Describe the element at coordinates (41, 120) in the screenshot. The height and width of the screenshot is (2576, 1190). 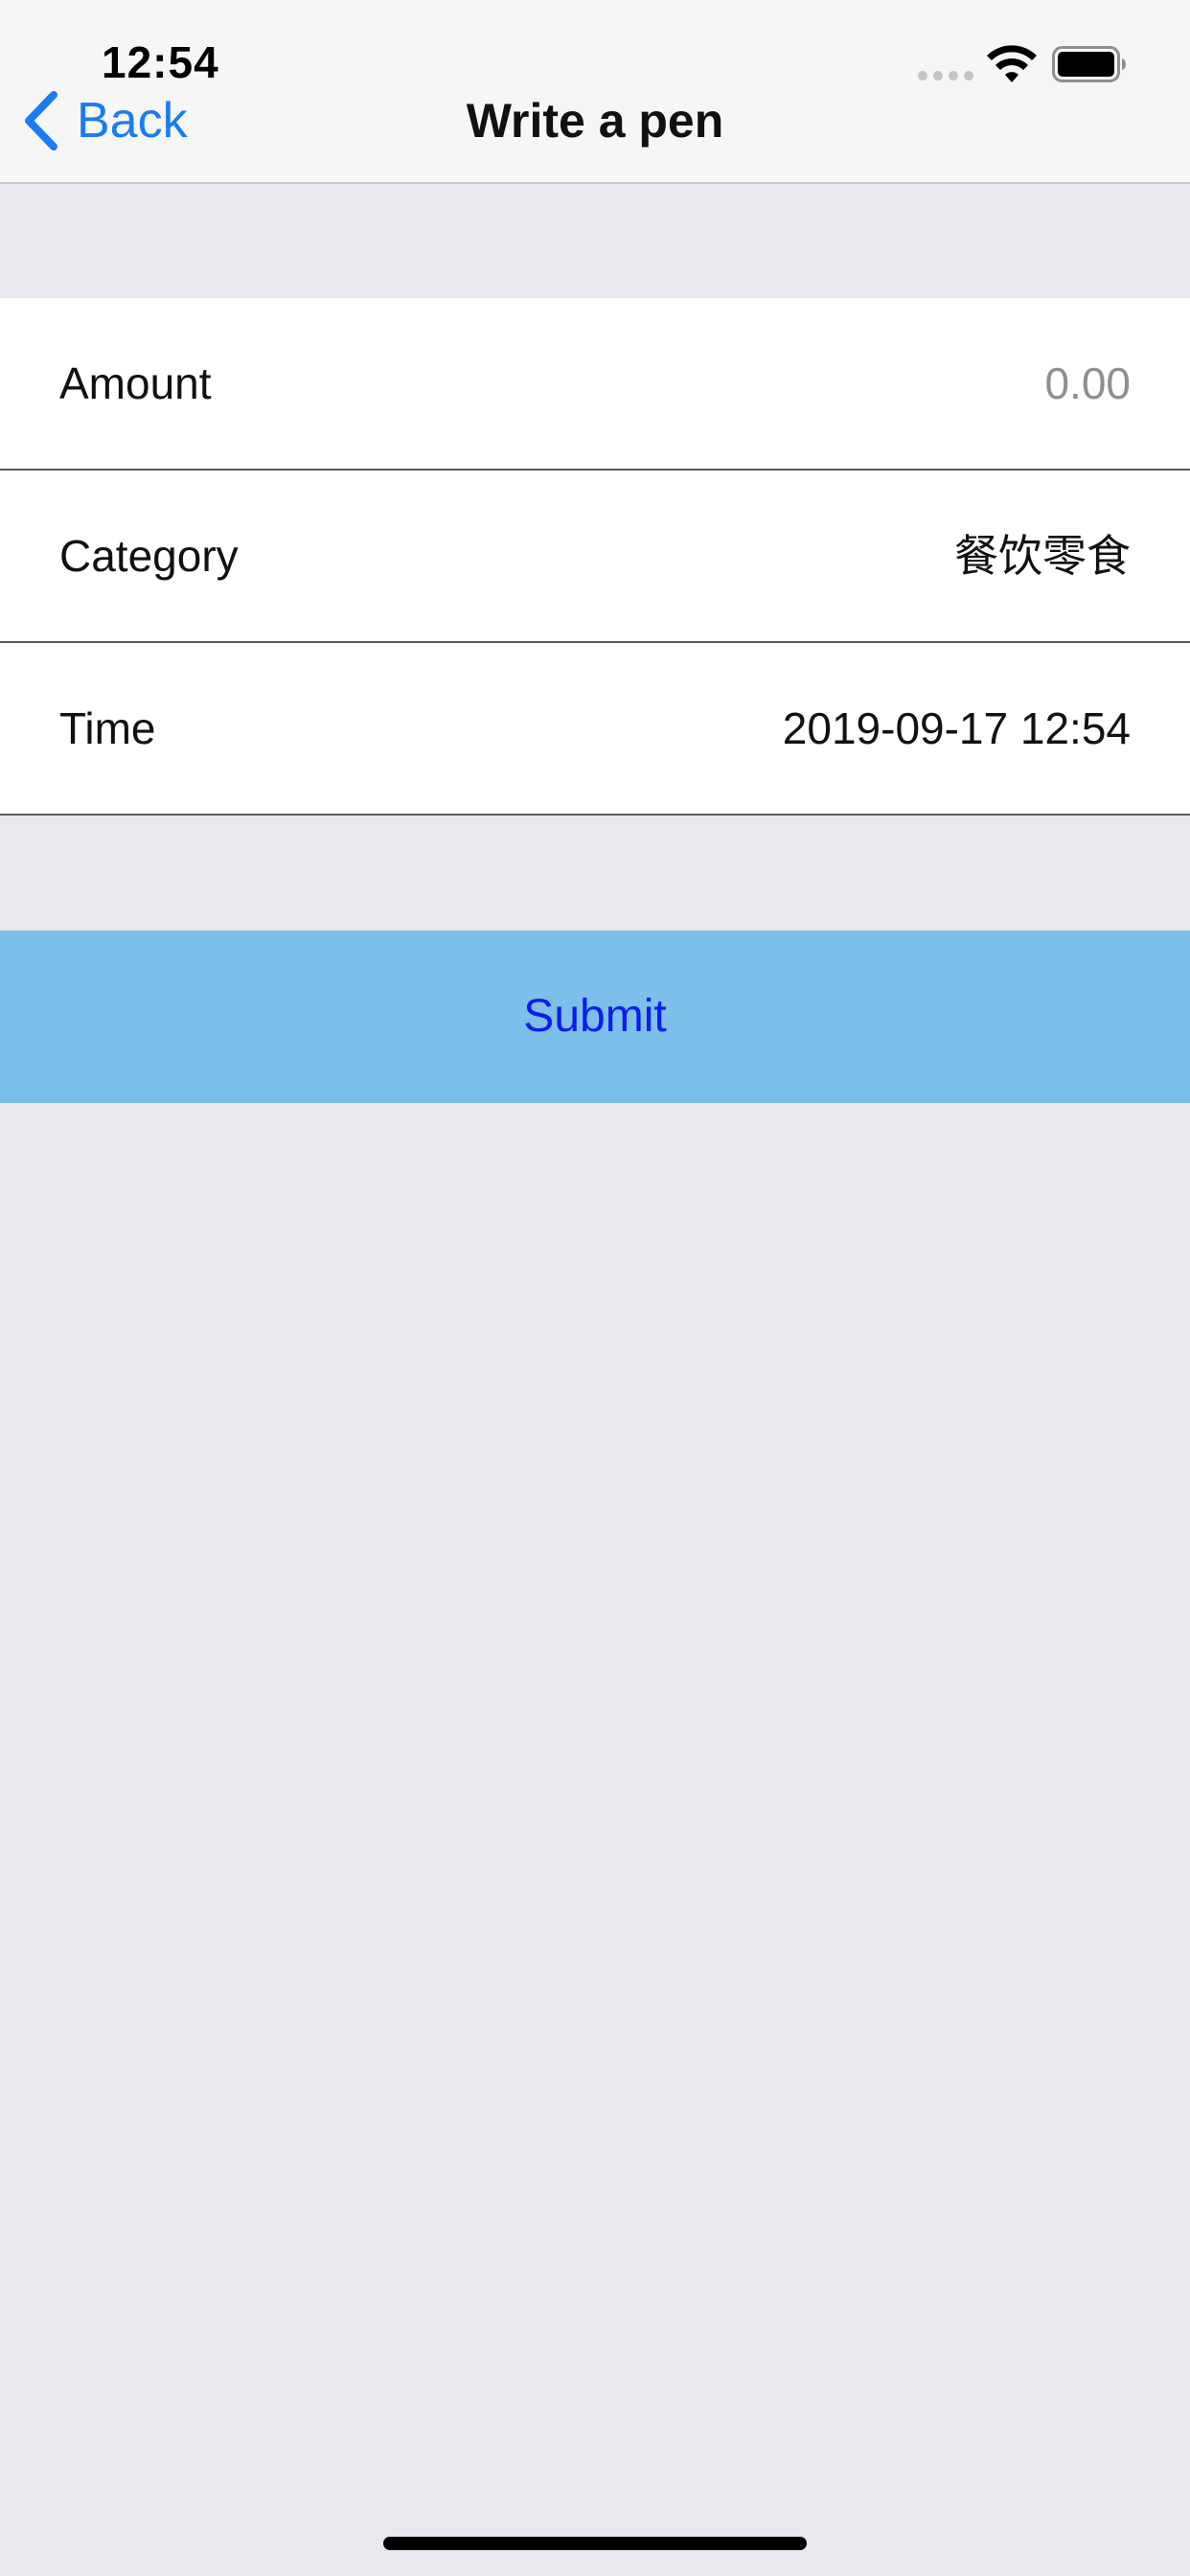
I see `chevron-left-icon` at that location.